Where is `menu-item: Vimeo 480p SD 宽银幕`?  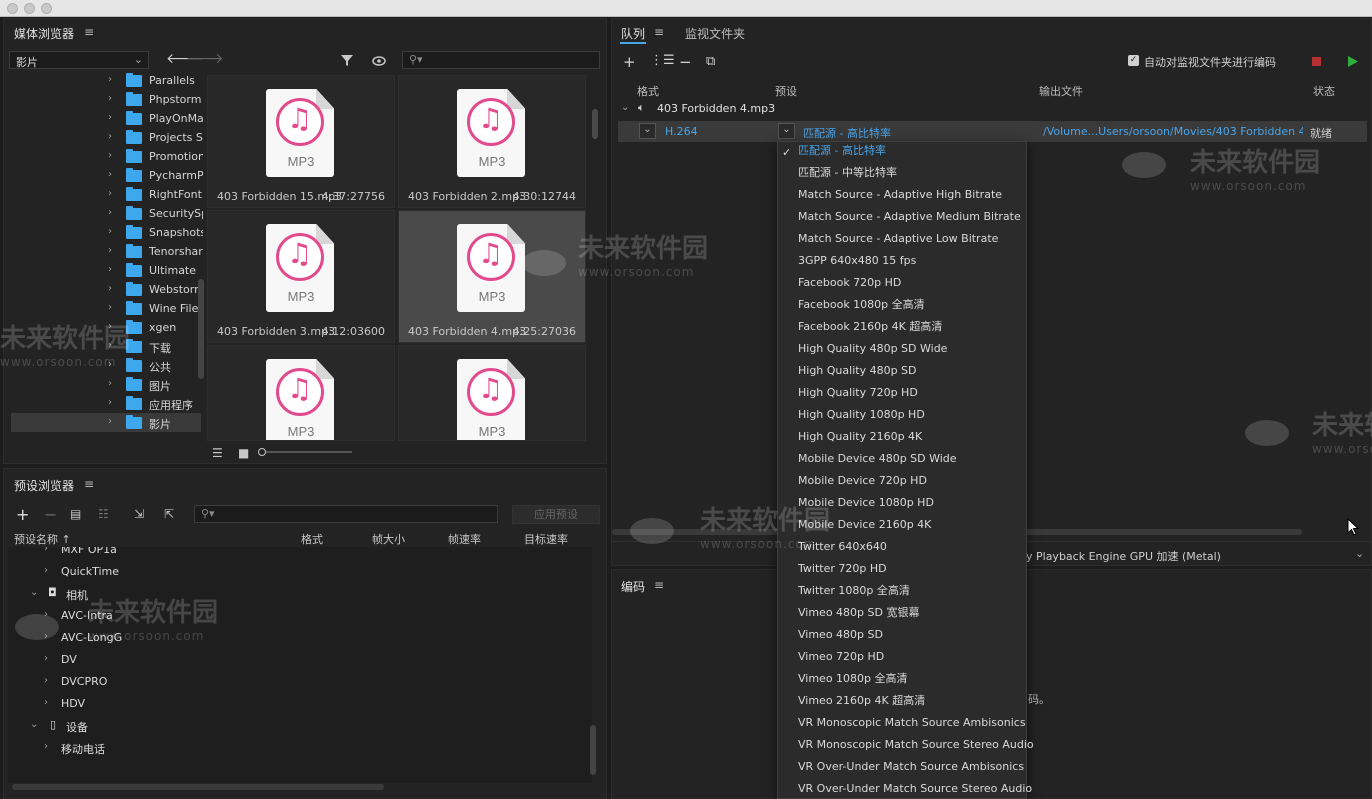
menu-item: Vimeo 480p SD 宽银幕 is located at coordinates (858, 613).